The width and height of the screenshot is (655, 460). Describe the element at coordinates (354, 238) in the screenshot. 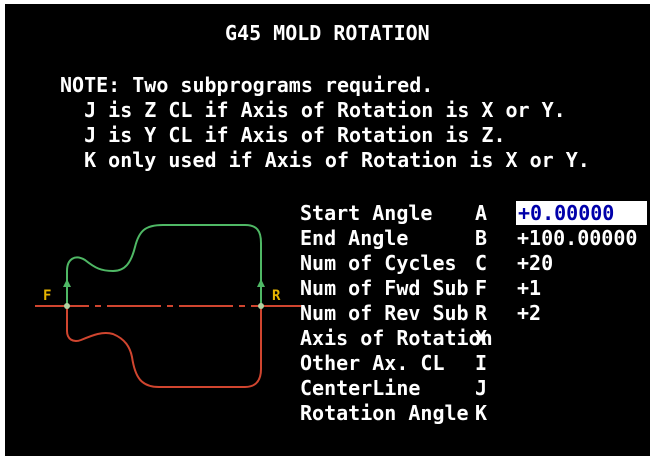

I see `end-angle-label: End Angle` at that location.